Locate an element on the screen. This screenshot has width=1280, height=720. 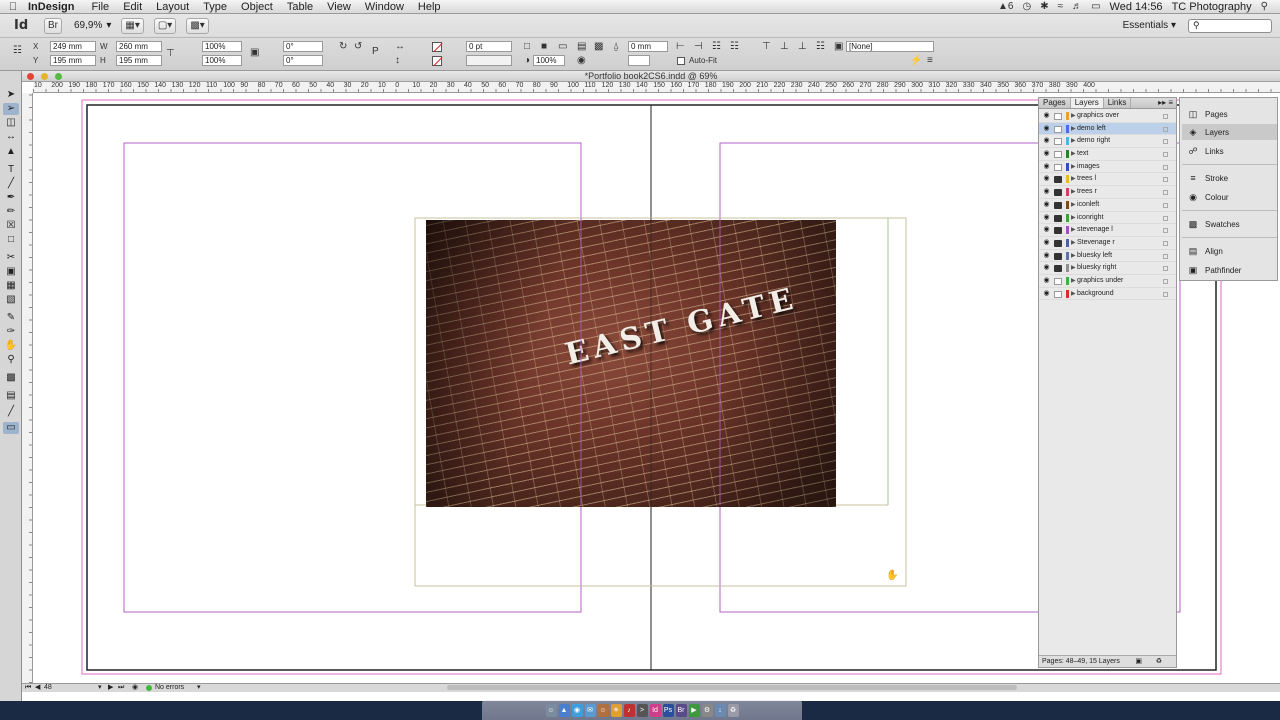
trash-icon: ♻ is located at coordinates (733, 710).